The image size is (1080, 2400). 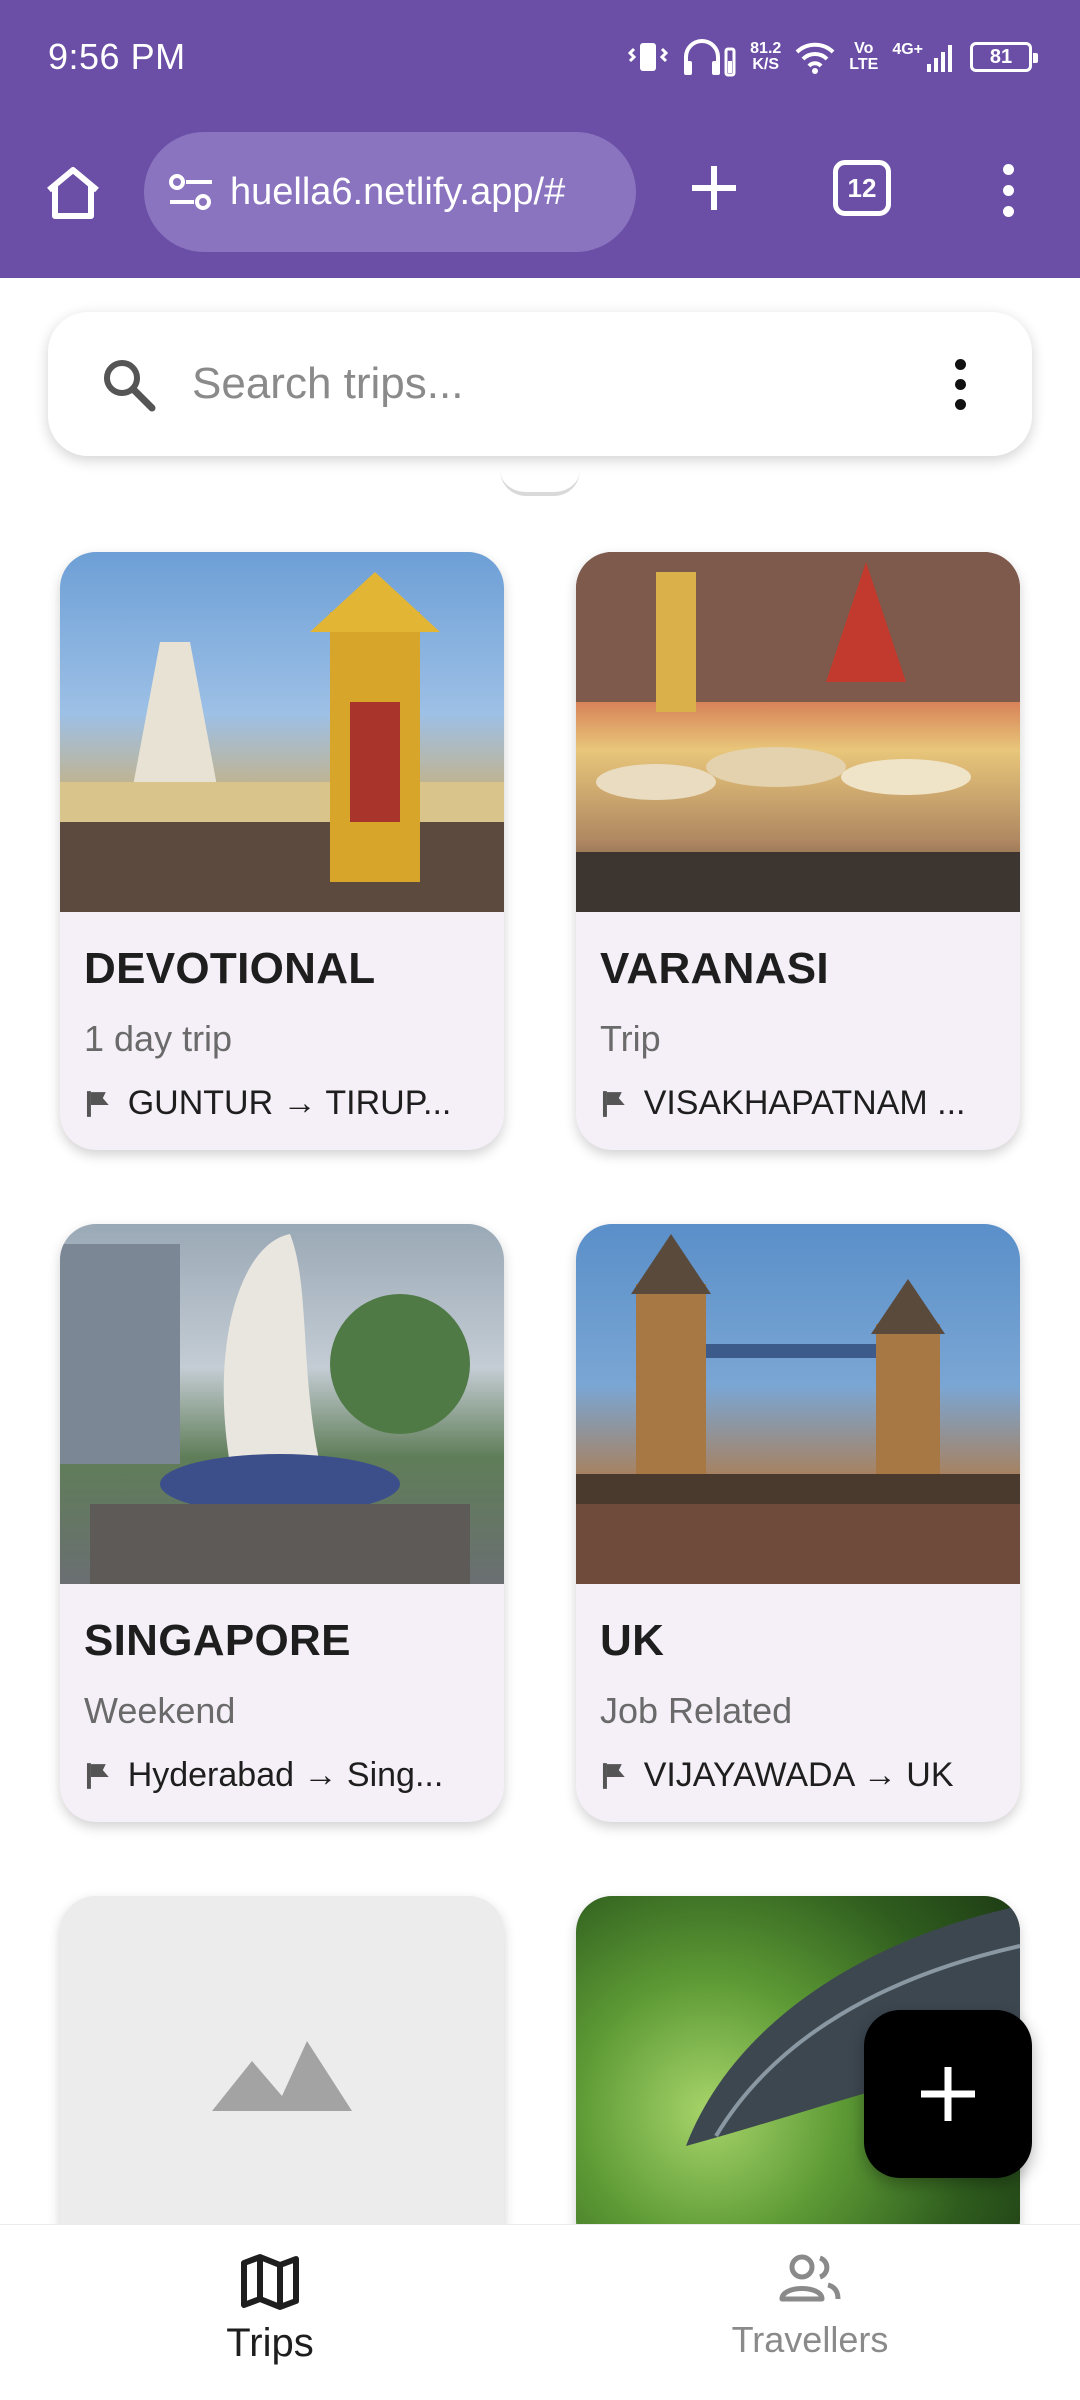 What do you see at coordinates (714, 968) in the screenshot?
I see `trip-title: VARANASI` at bounding box center [714, 968].